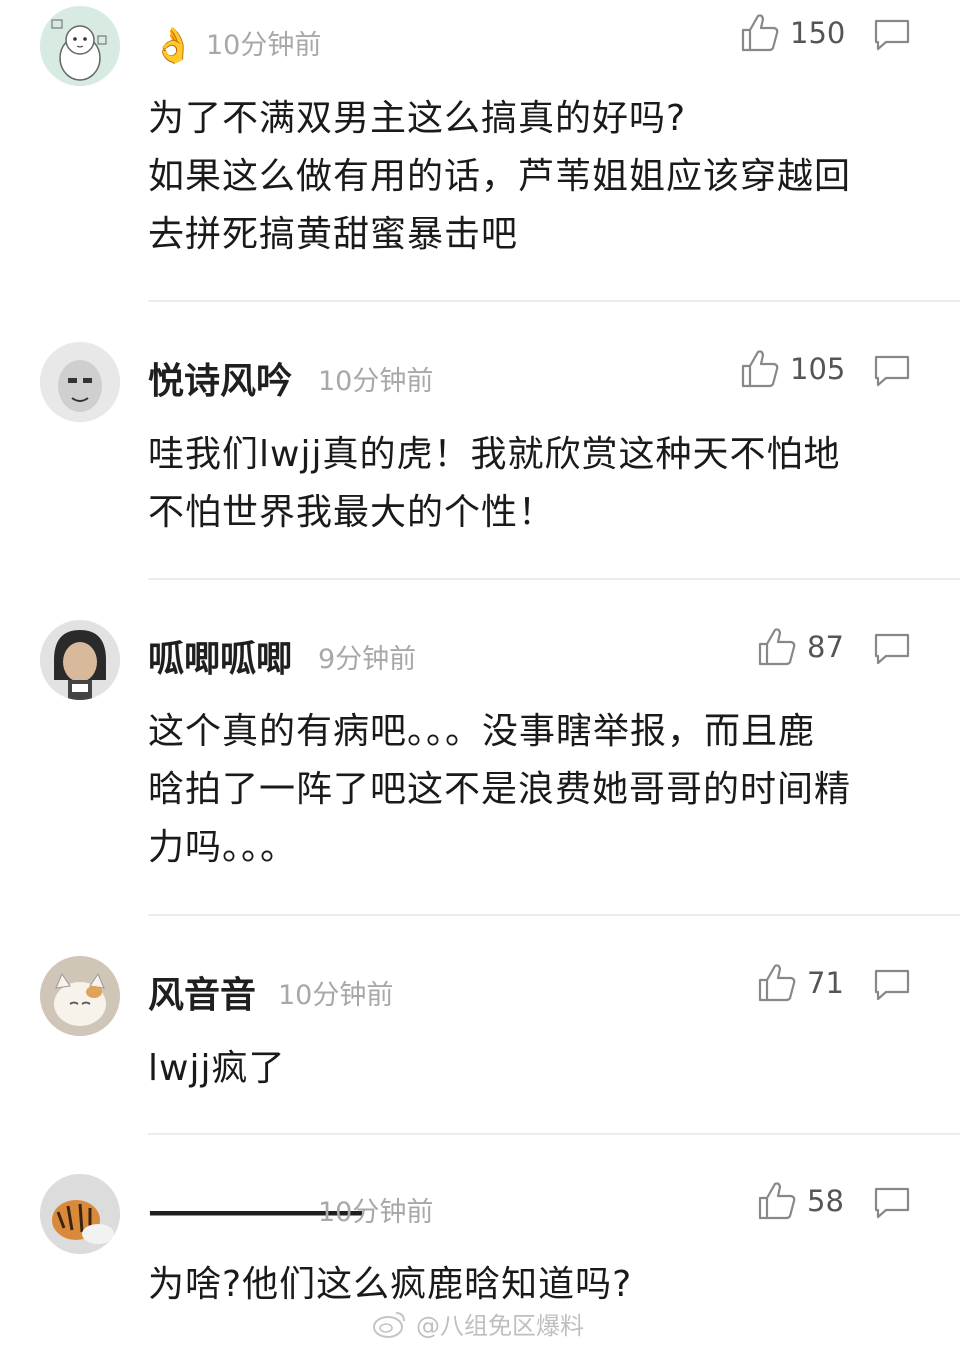  I want to click on user-badge-icon: 👌, so click(173, 46).